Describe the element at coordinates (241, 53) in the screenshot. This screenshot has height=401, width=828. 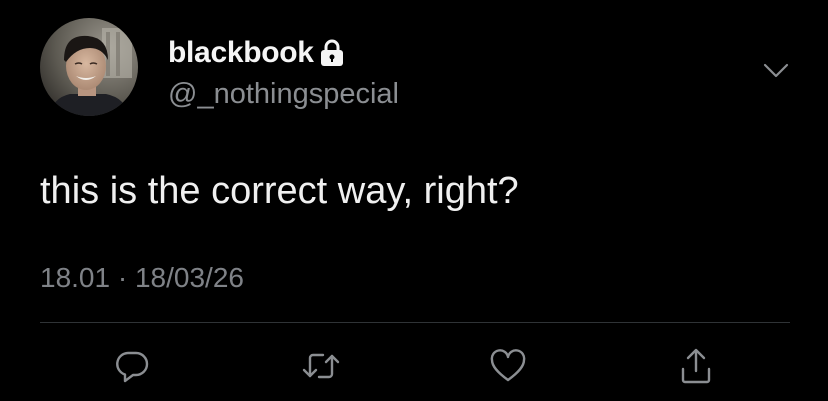
I see `display-name: blackbook` at that location.